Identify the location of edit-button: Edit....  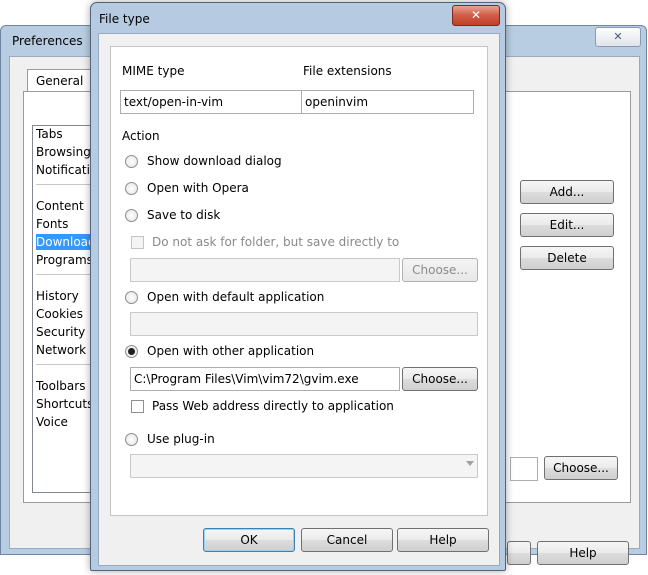
(567, 225).